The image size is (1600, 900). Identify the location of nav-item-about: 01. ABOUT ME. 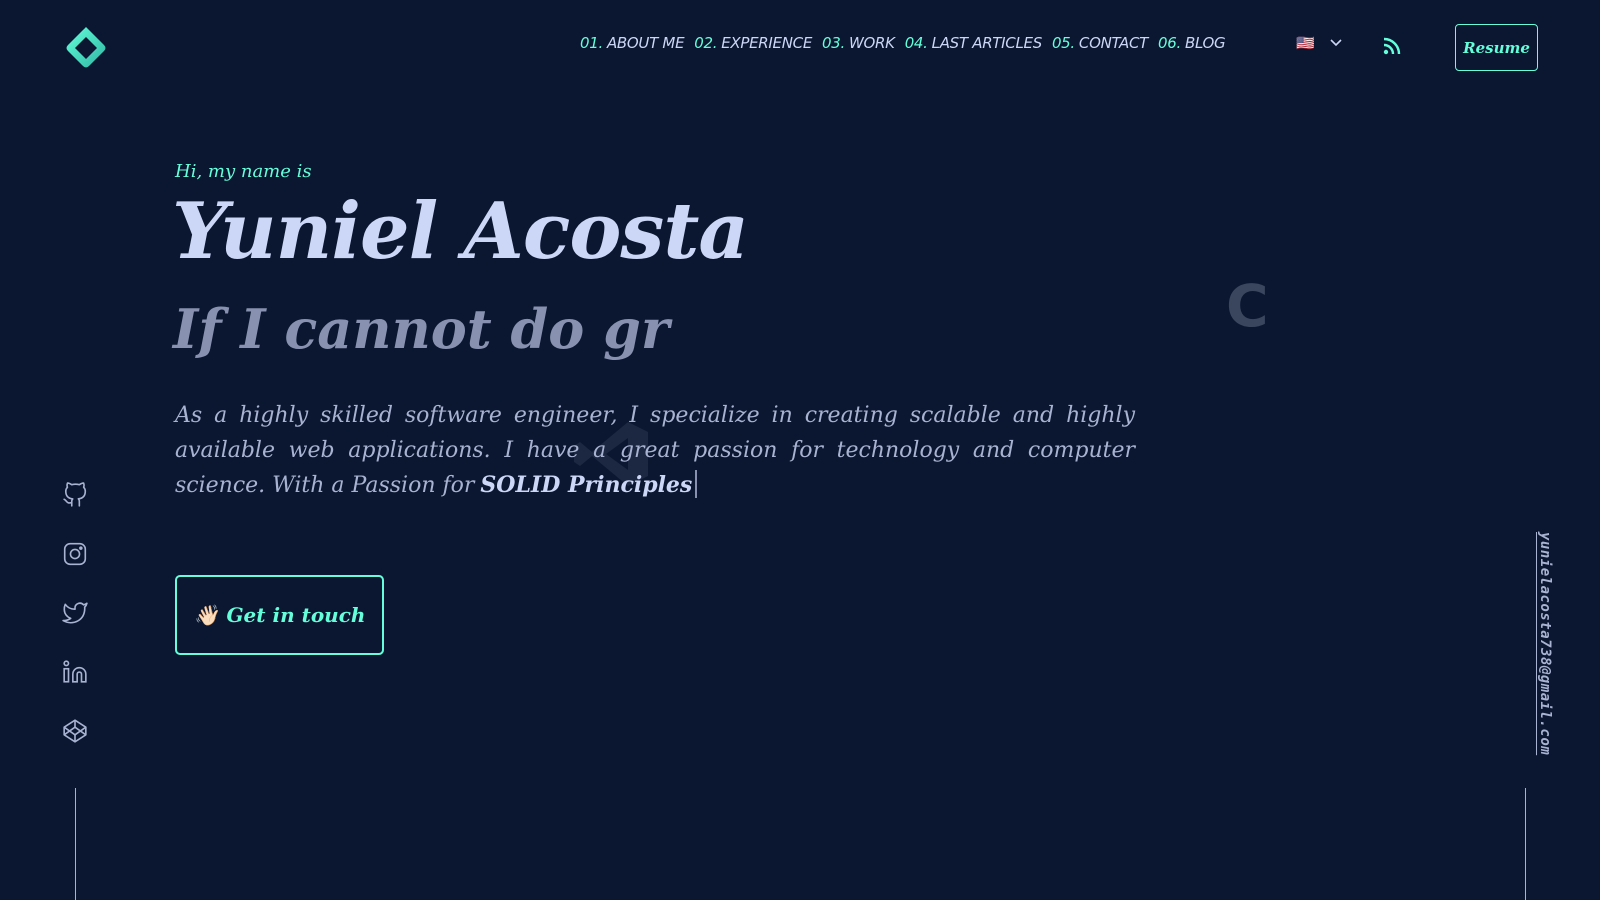
(632, 43).